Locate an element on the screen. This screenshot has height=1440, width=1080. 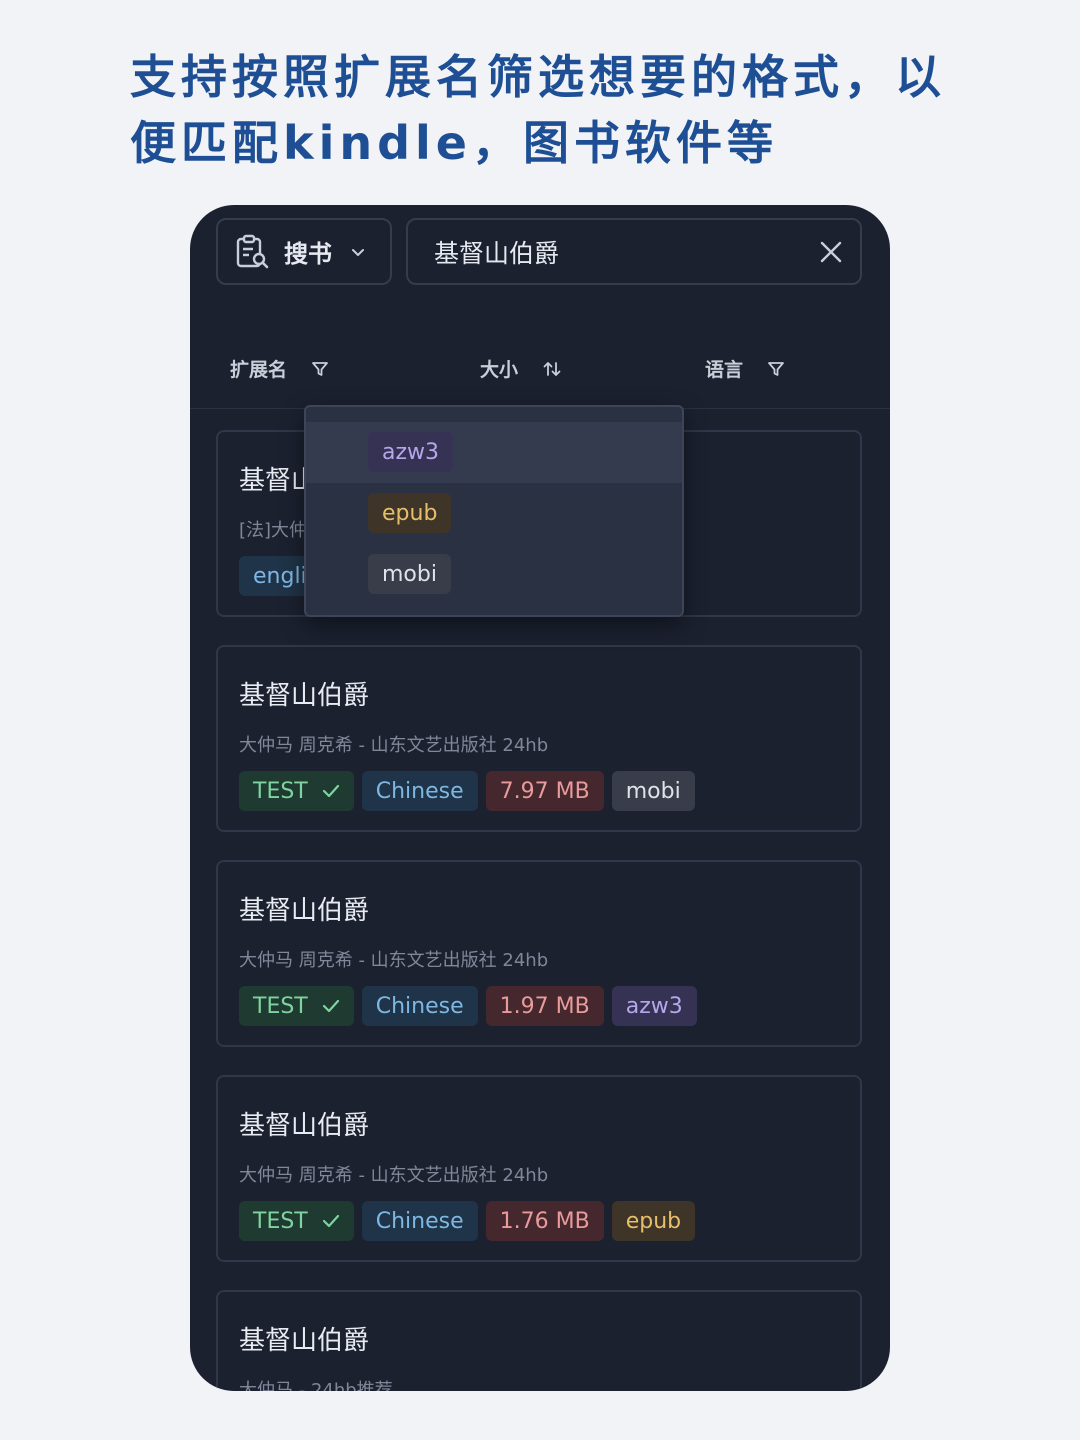
size-tag: 1.97 MB is located at coordinates (544, 1006).